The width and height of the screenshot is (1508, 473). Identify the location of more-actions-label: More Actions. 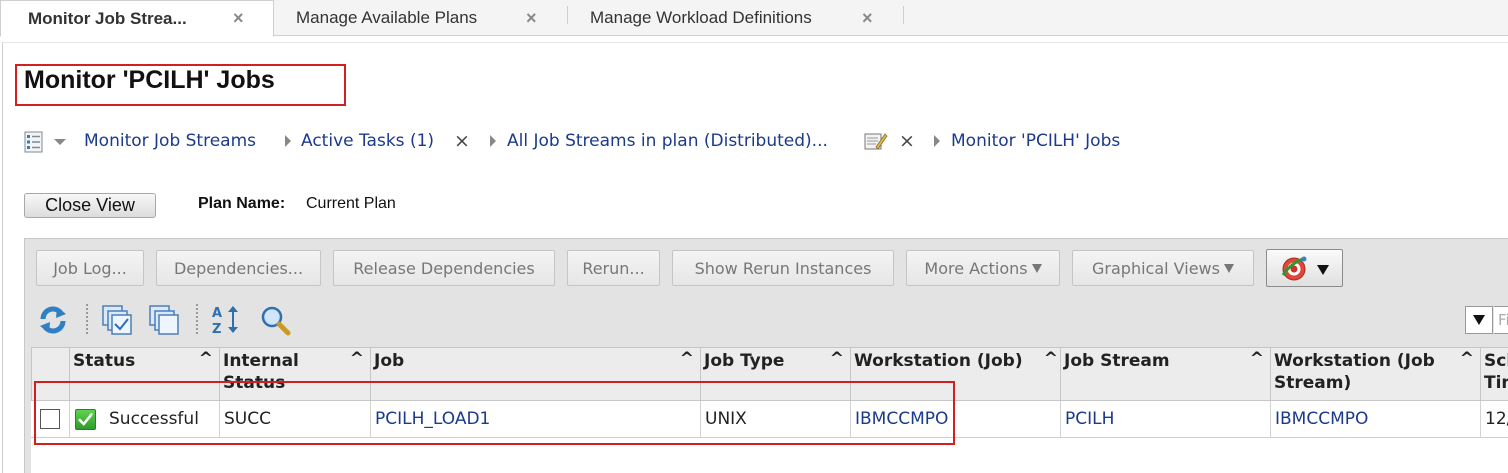
(976, 268).